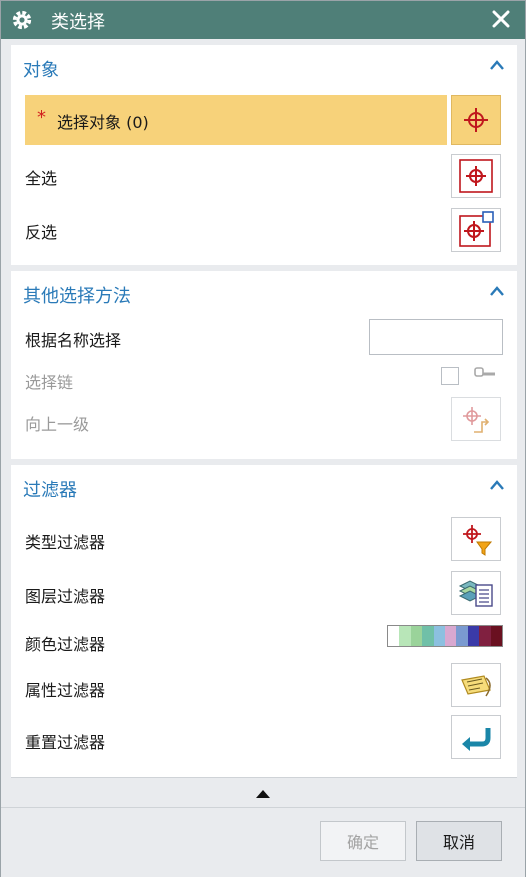  I want to click on attribute-filter-label: 属性过滤器, so click(65, 690).